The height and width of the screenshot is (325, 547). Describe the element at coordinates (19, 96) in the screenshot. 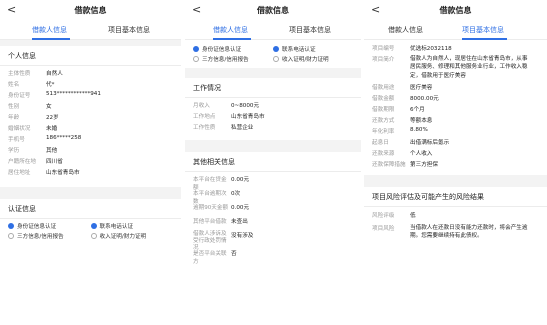

I see `row-label: 身份证号` at that location.